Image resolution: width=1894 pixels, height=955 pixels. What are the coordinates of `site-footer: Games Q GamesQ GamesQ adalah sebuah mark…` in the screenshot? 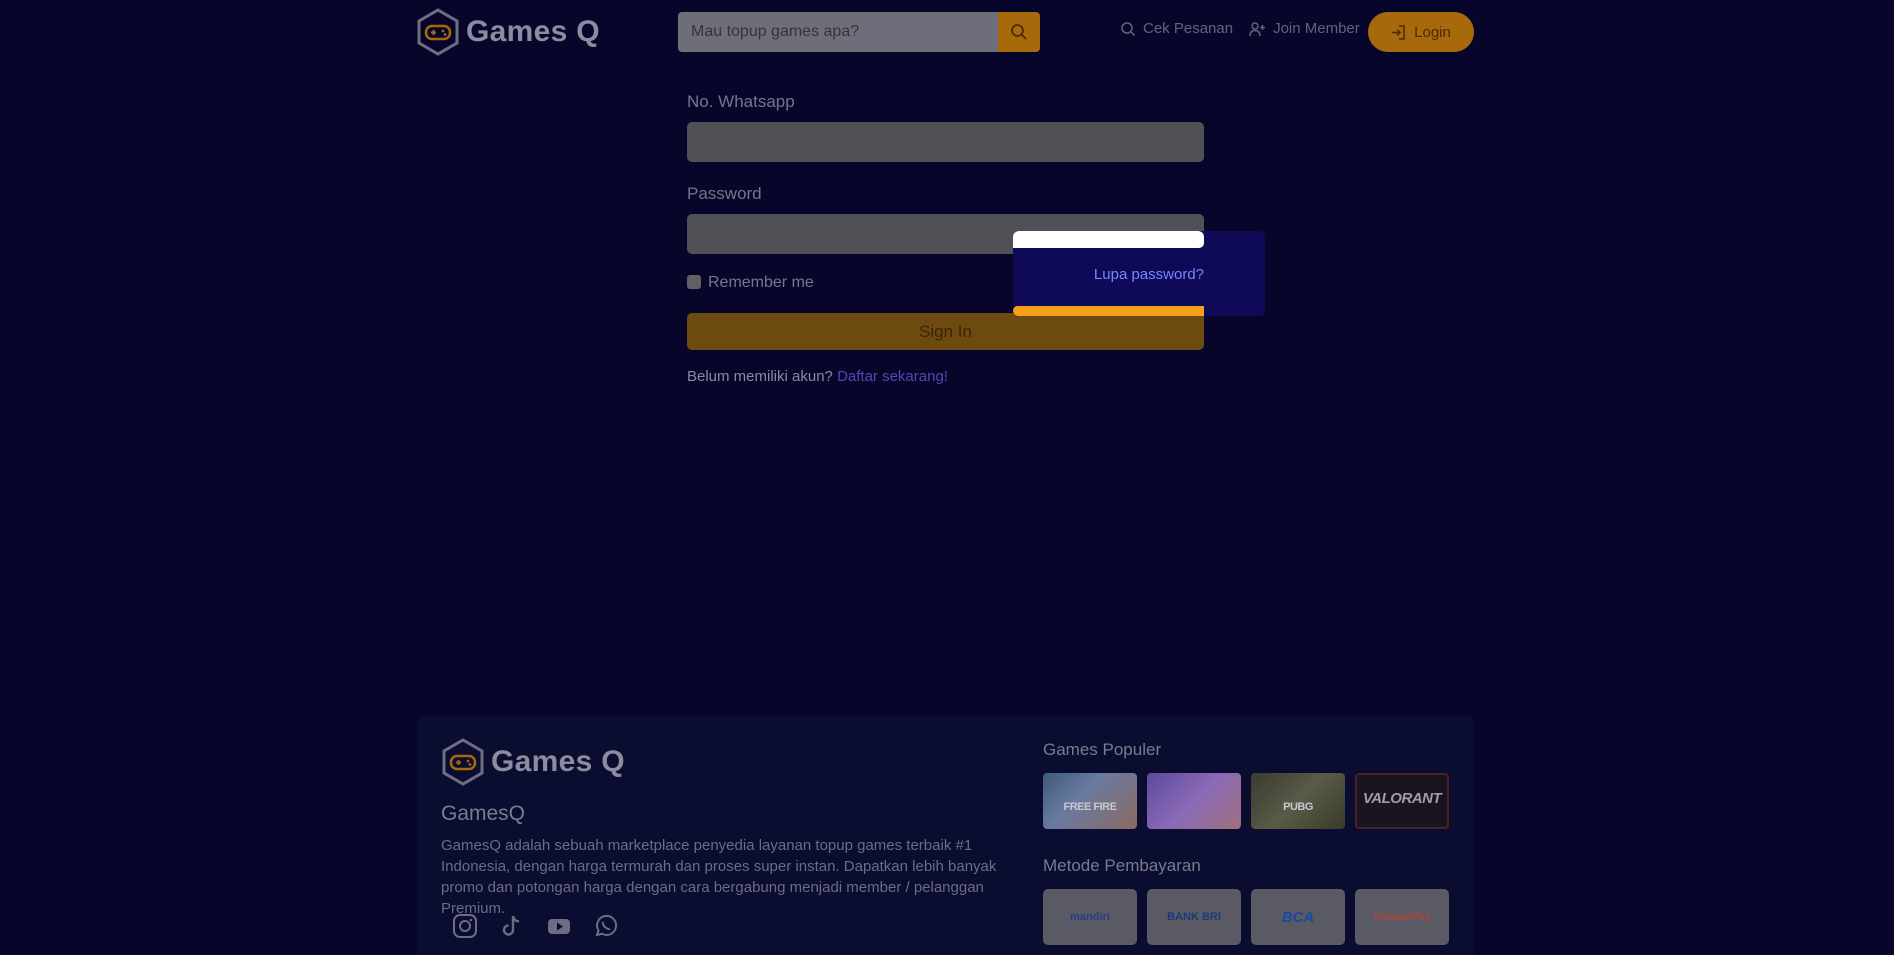 It's located at (945, 835).